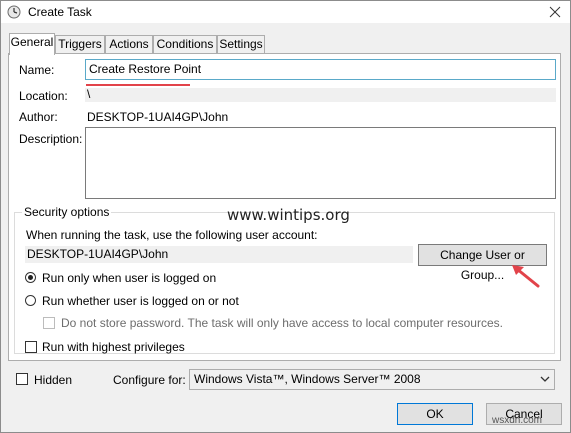 This screenshot has height=433, width=571. What do you see at coordinates (53, 380) in the screenshot?
I see `hidden-label: Hidden` at bounding box center [53, 380].